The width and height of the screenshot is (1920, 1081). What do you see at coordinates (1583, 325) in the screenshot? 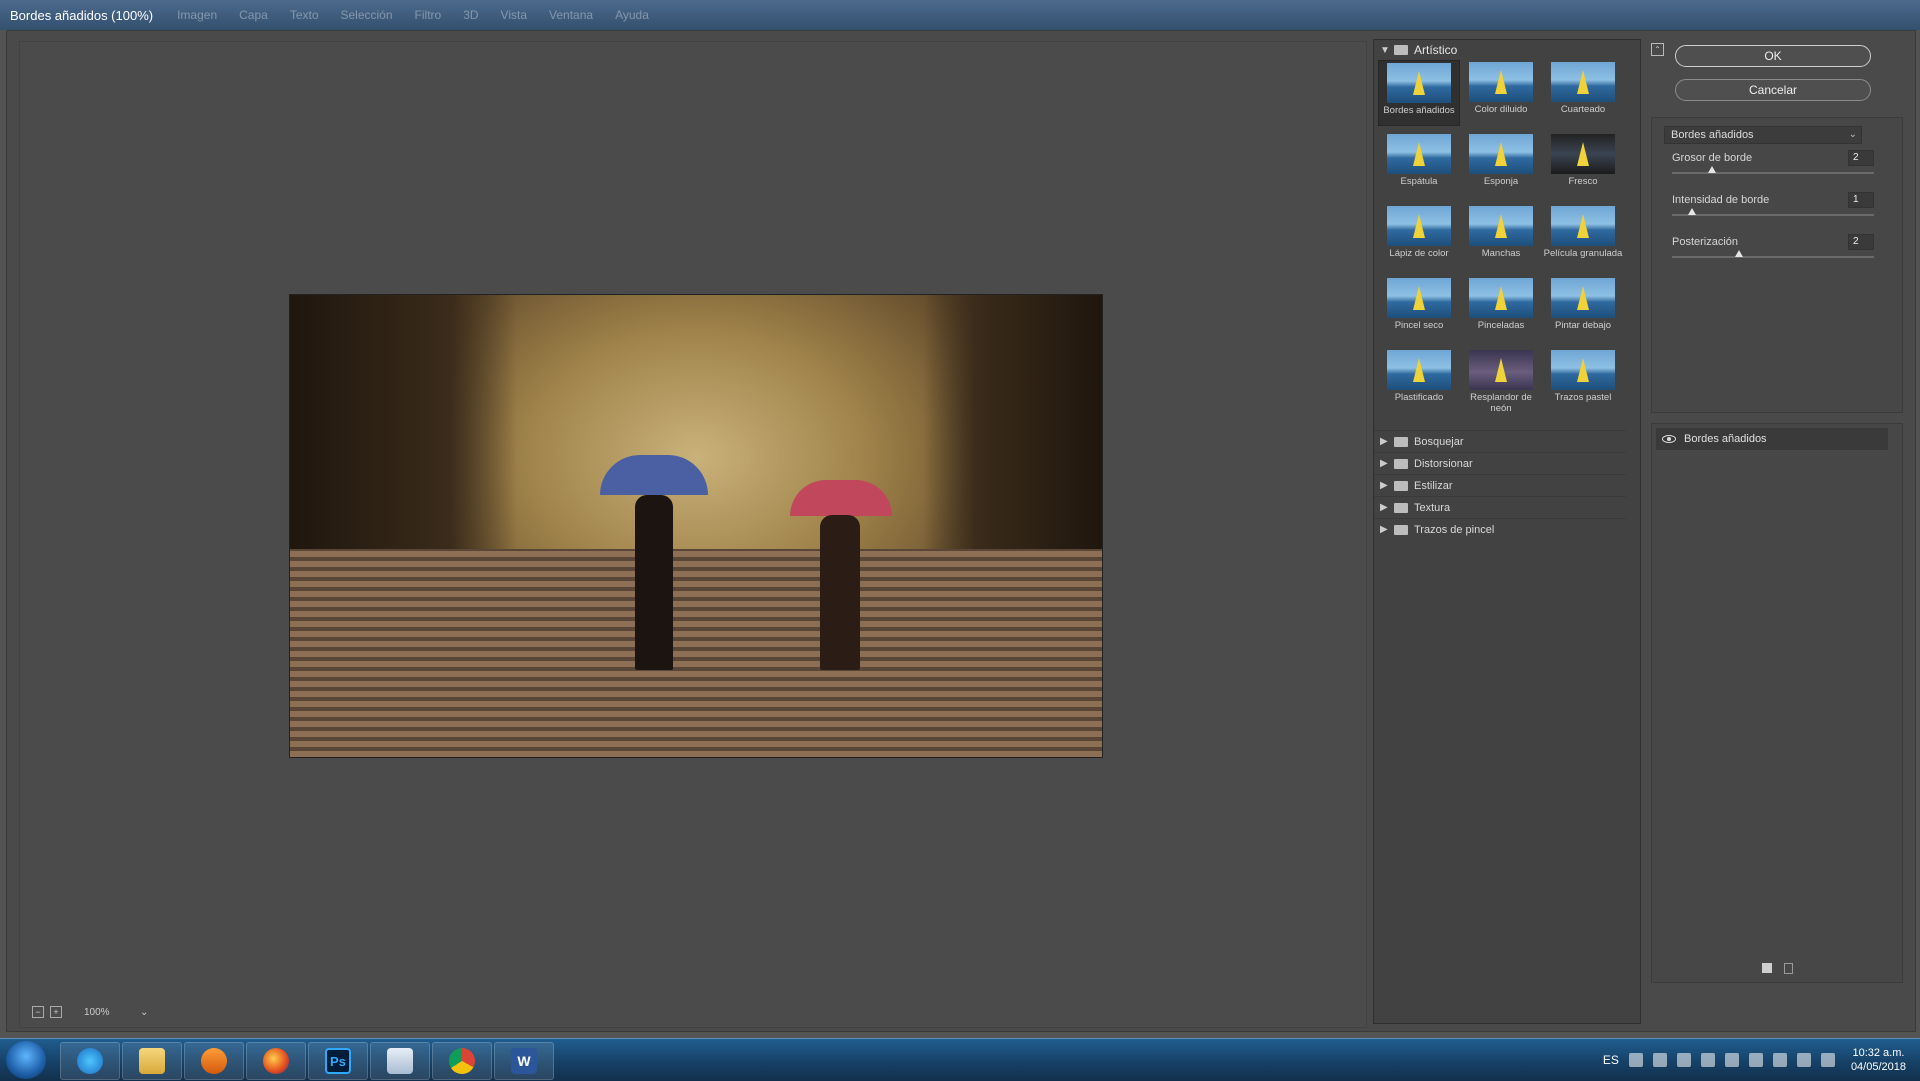
I see `filter-label: Pintar debajo` at bounding box center [1583, 325].